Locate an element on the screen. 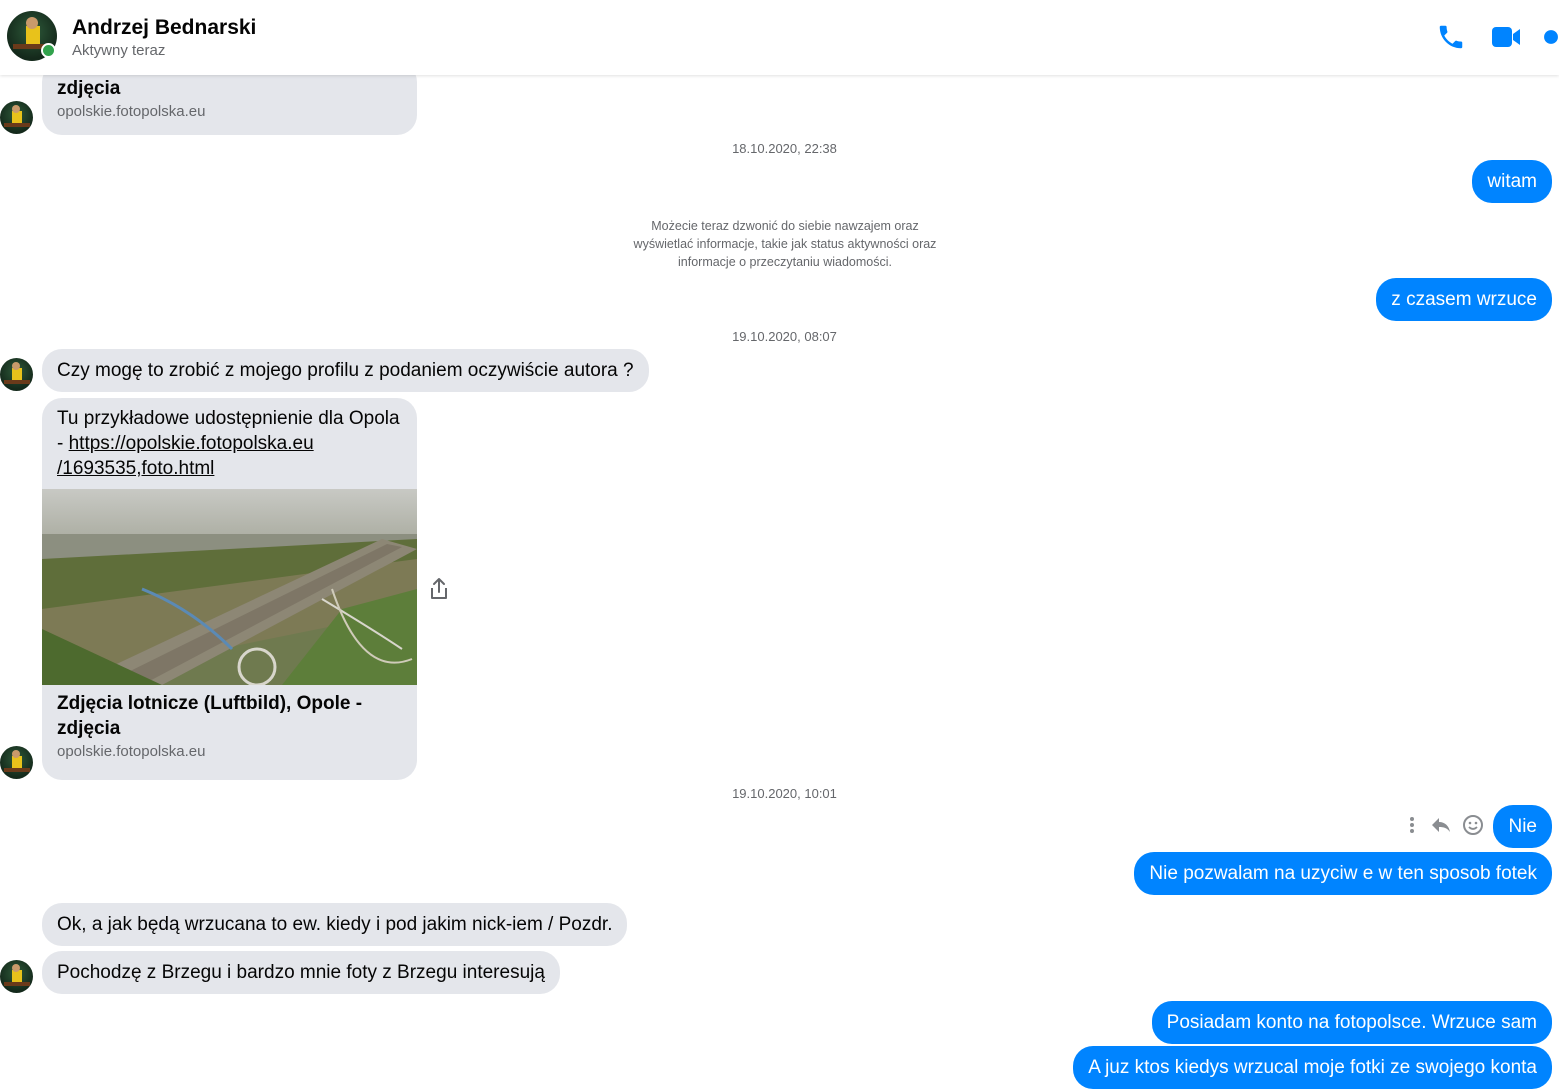 The height and width of the screenshot is (1091, 1559). contact-status: Aktywny teraz is located at coordinates (119, 50).